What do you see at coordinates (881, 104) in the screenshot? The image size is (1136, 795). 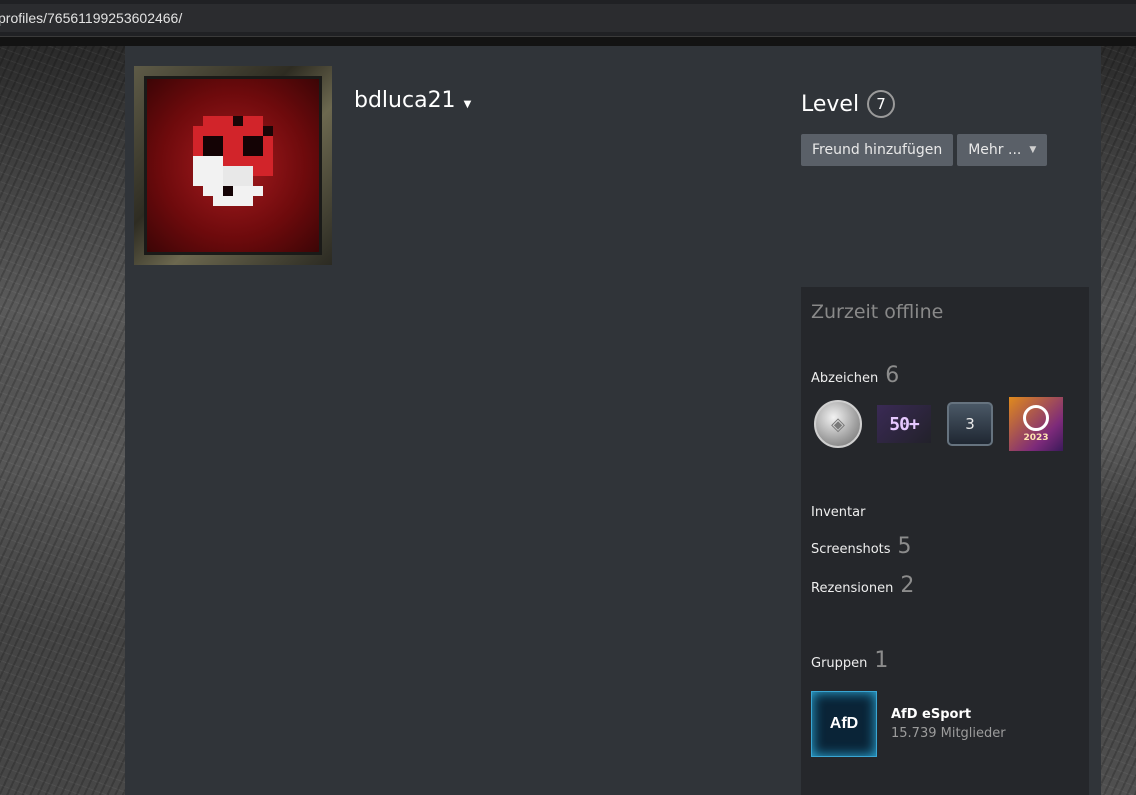 I see `level-badge: 7` at bounding box center [881, 104].